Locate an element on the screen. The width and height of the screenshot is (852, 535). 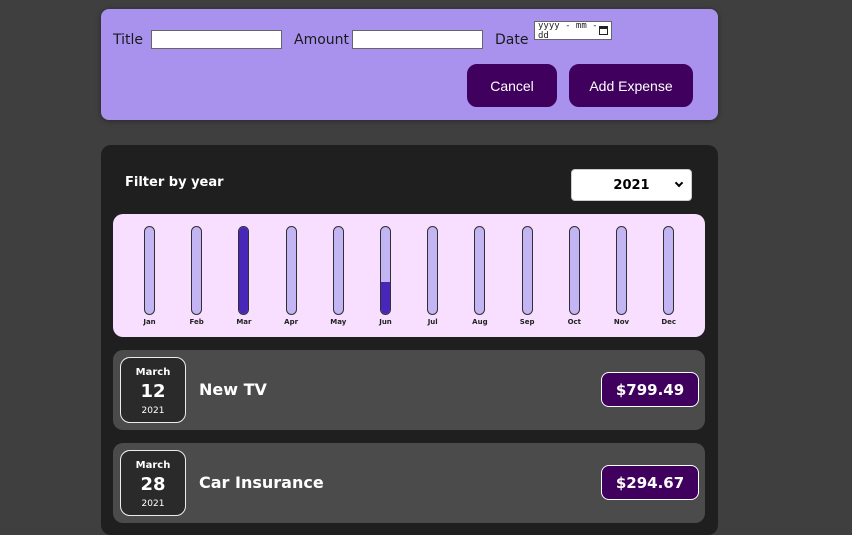
chart-bar-label: Jul is located at coordinates (432, 322).